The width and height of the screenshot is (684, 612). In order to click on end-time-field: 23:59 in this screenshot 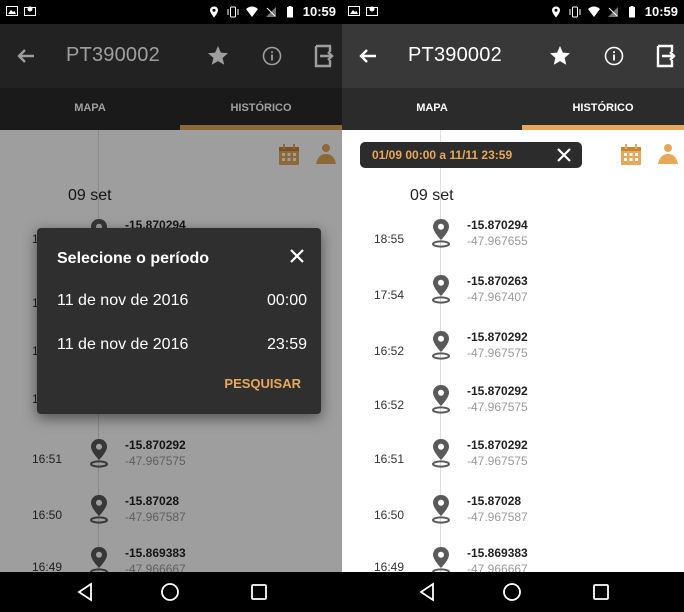, I will do `click(287, 345)`.